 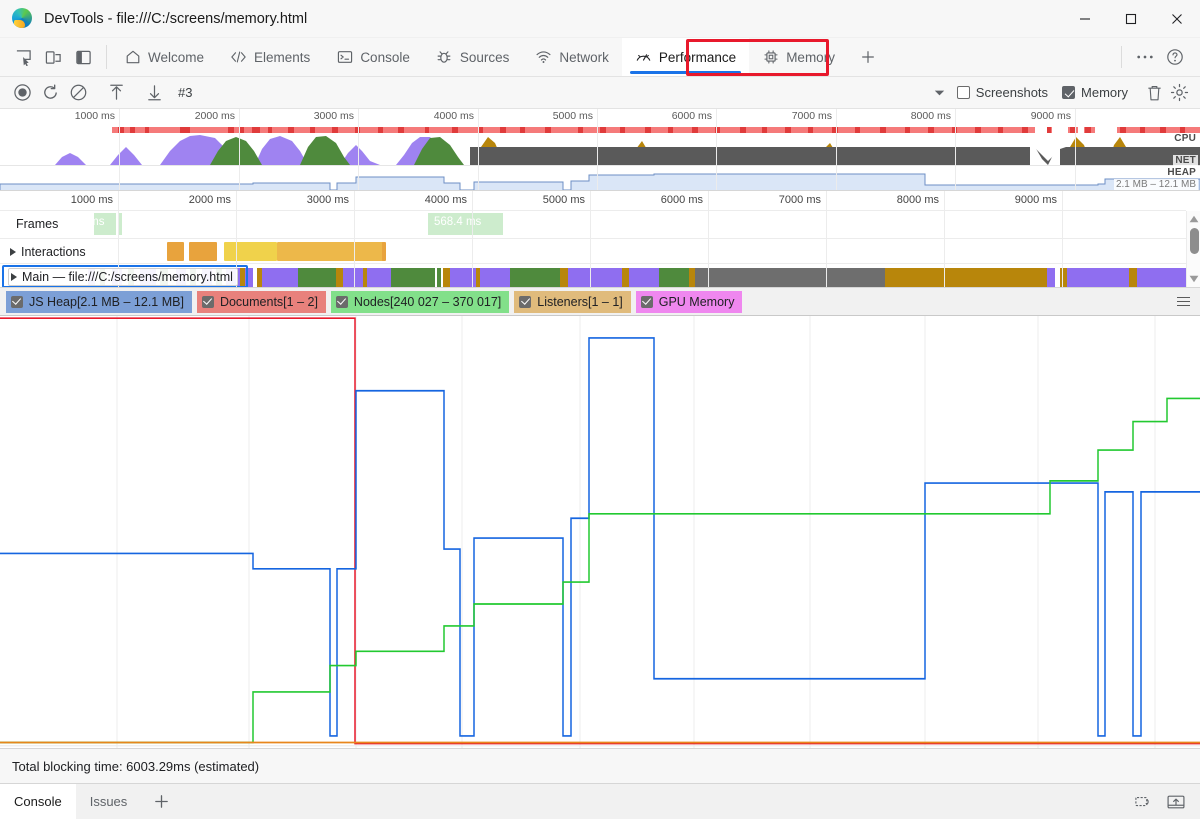 What do you see at coordinates (1131, 19) in the screenshot?
I see `maximize-button` at bounding box center [1131, 19].